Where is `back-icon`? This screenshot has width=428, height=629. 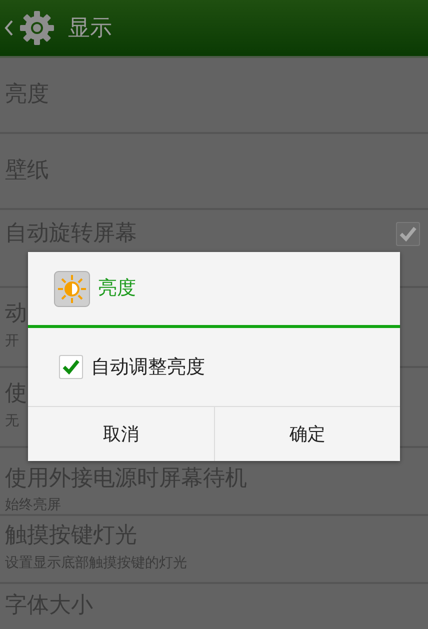
back-icon is located at coordinates (9, 28).